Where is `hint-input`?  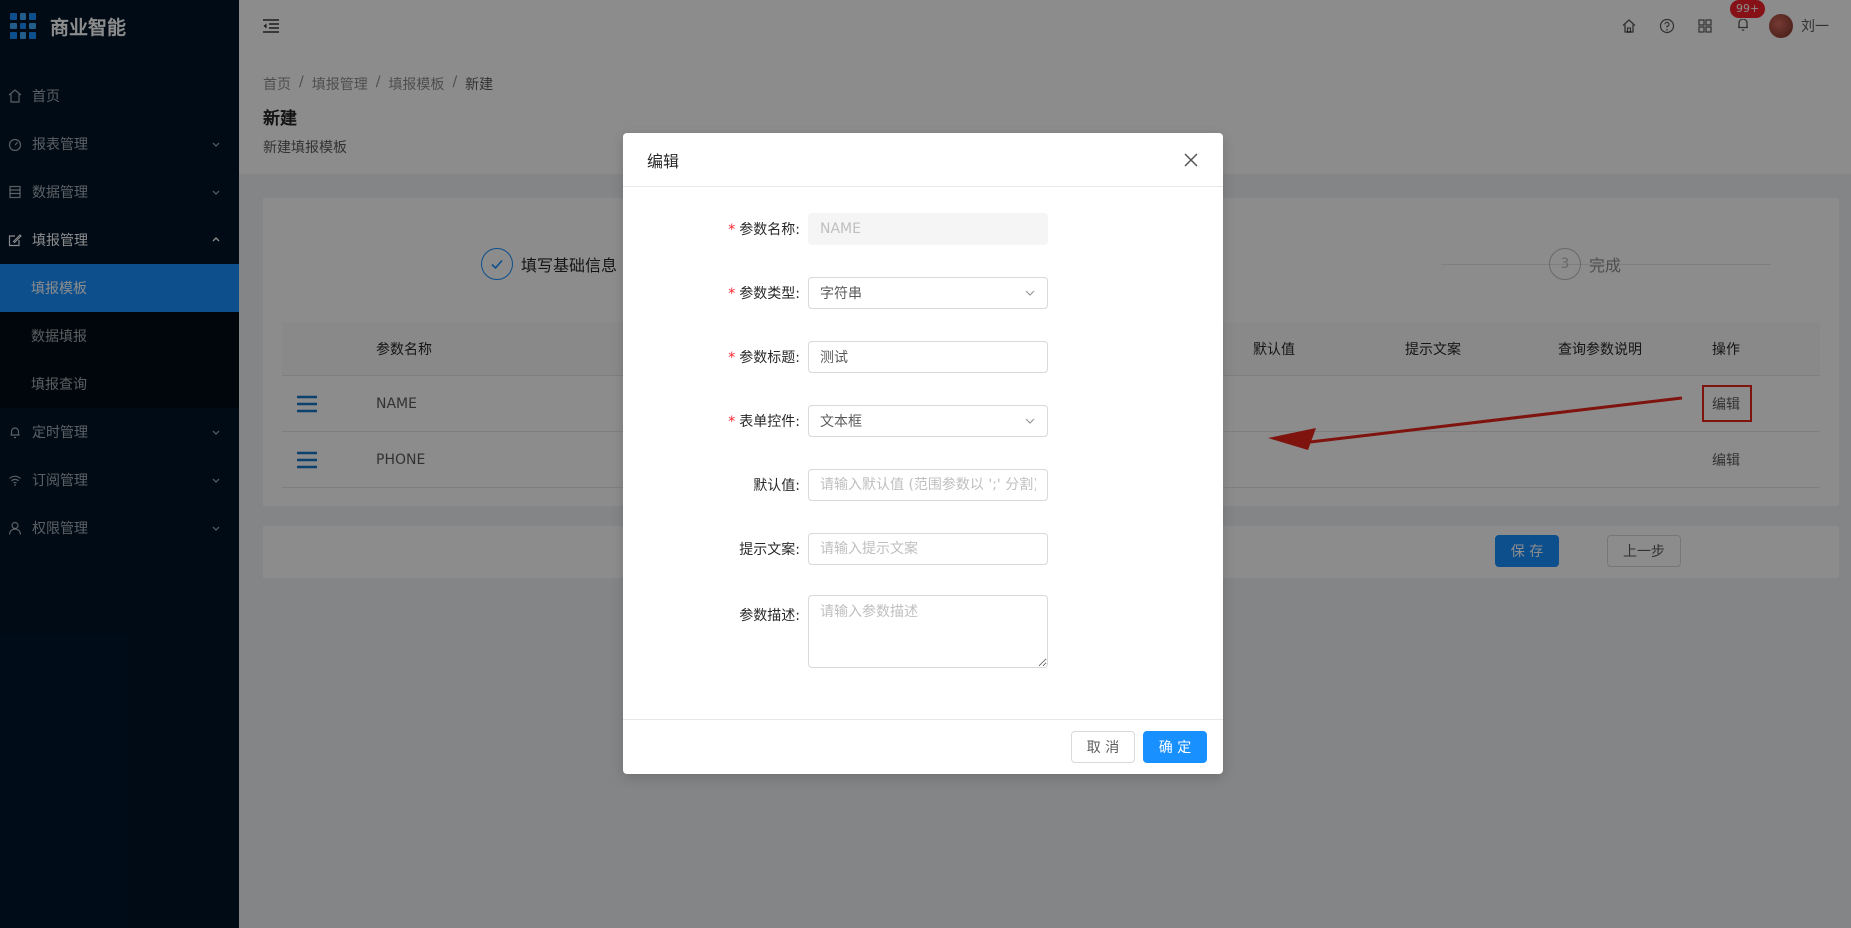 hint-input is located at coordinates (928, 549).